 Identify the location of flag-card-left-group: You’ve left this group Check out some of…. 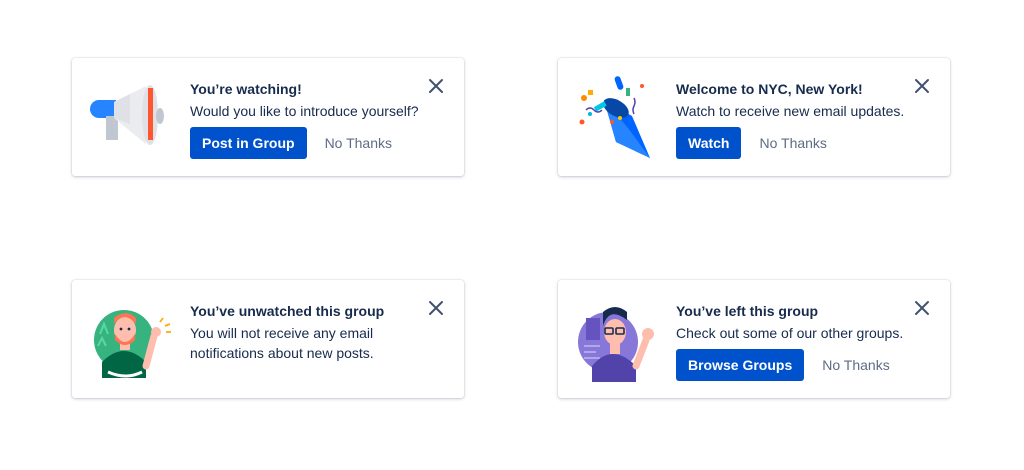
(754, 339).